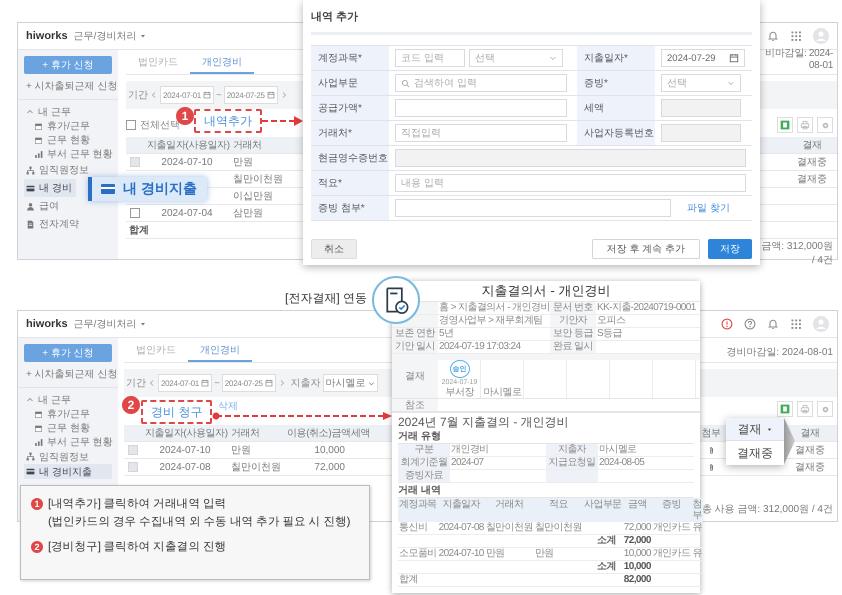 The width and height of the screenshot is (842, 595). What do you see at coordinates (481, 108) in the screenshot?
I see `input-field` at bounding box center [481, 108].